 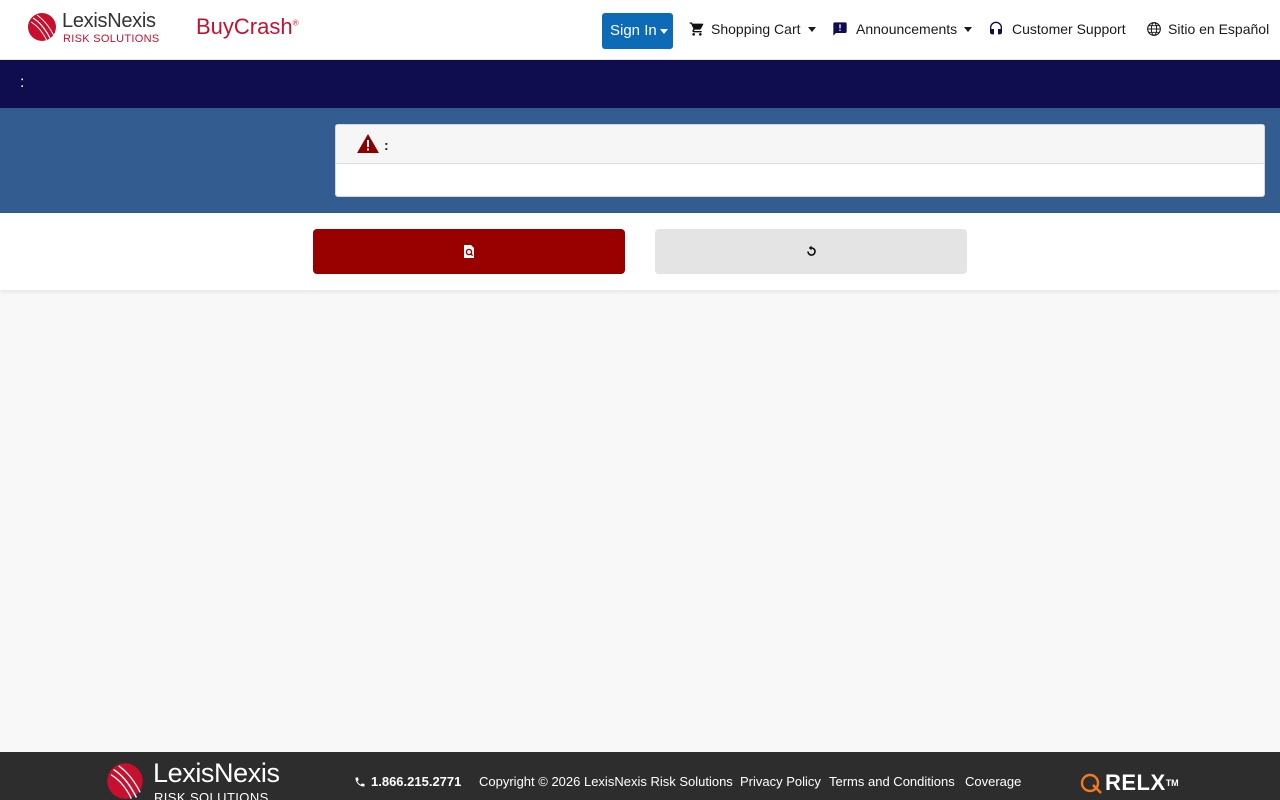 I want to click on product-name: BuyCrash®, so click(x=247, y=27).